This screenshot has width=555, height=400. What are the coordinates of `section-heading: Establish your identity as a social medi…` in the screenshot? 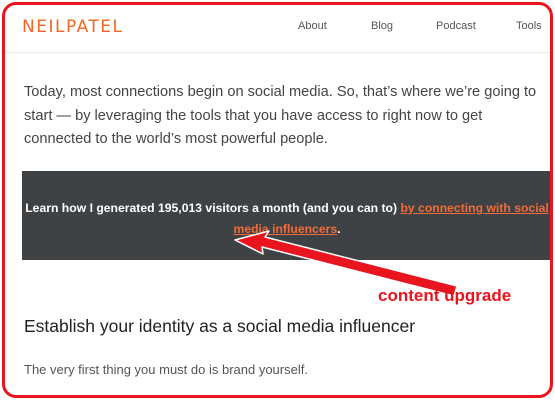 It's located at (220, 326).